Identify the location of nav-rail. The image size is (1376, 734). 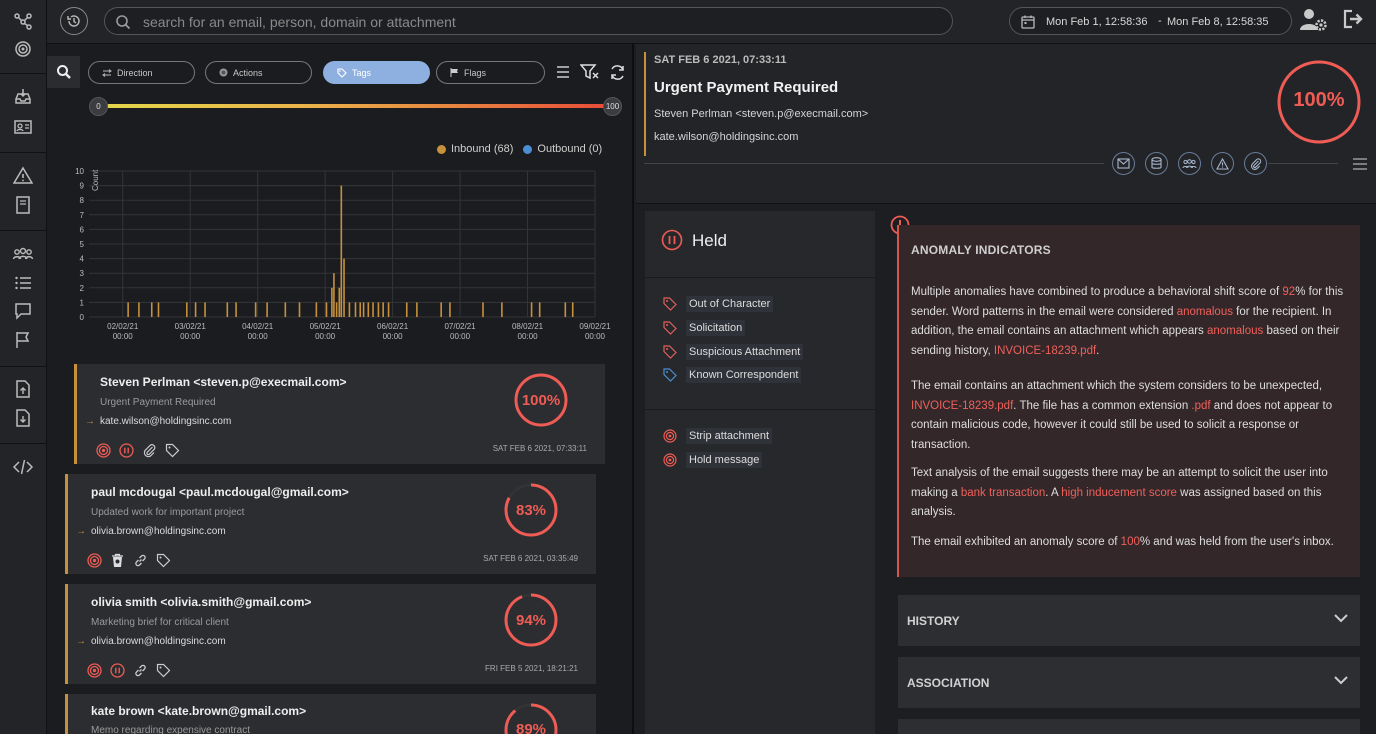
(23, 367).